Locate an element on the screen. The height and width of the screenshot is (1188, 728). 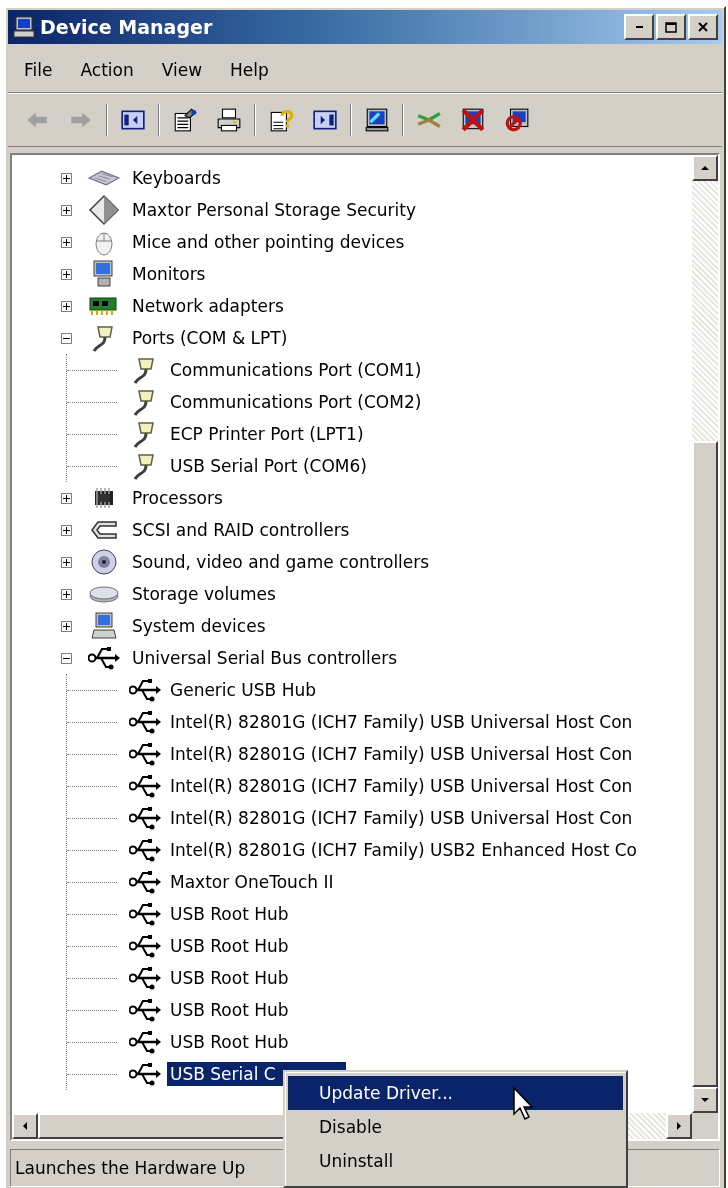
close-button is located at coordinates (703, 27).